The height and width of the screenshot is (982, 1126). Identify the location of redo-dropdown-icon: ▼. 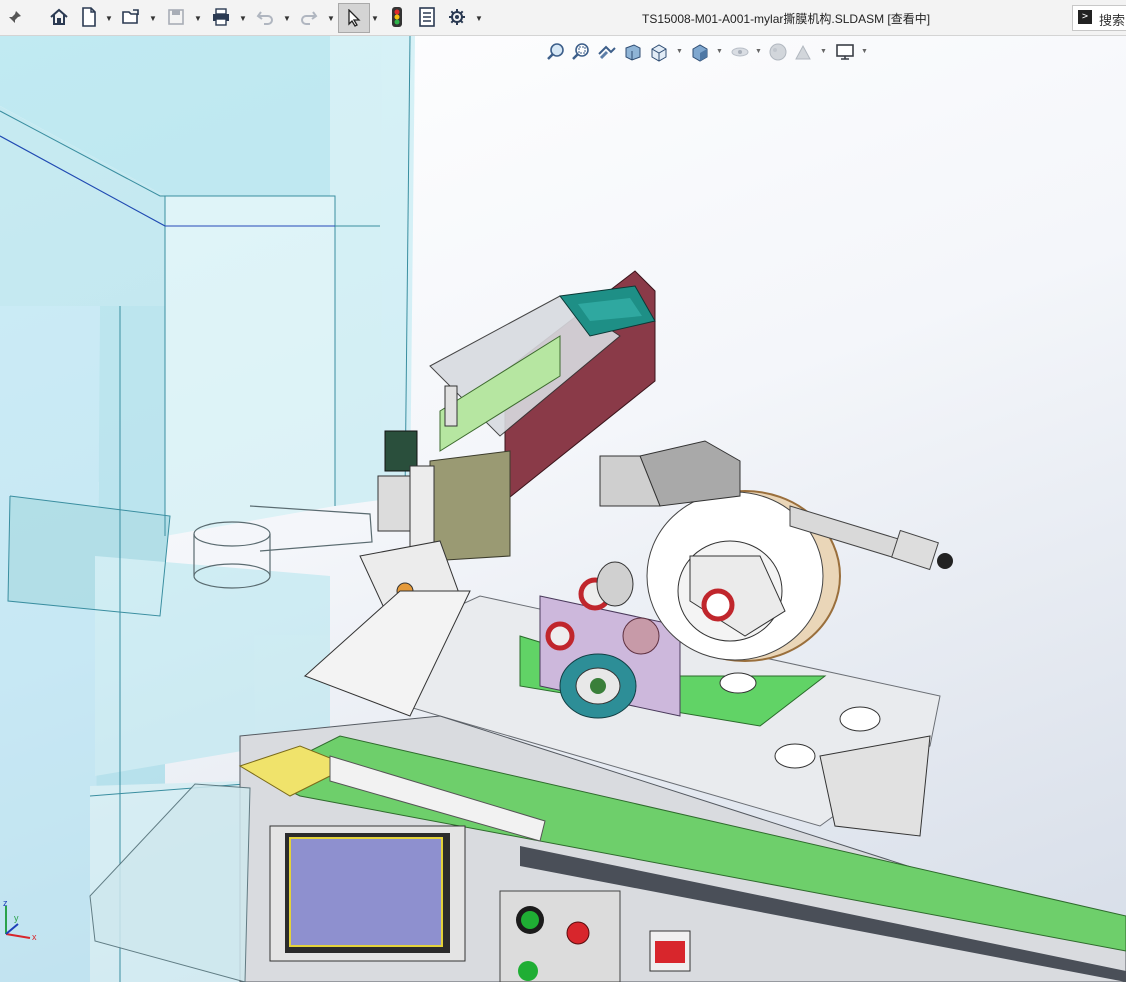
(331, 18).